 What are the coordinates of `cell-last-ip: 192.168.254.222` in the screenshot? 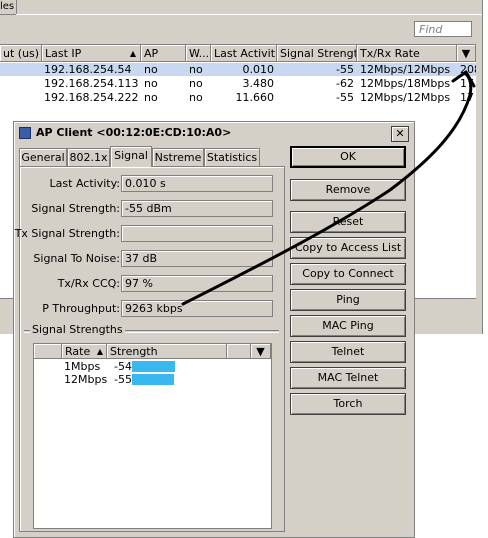 It's located at (91, 97).